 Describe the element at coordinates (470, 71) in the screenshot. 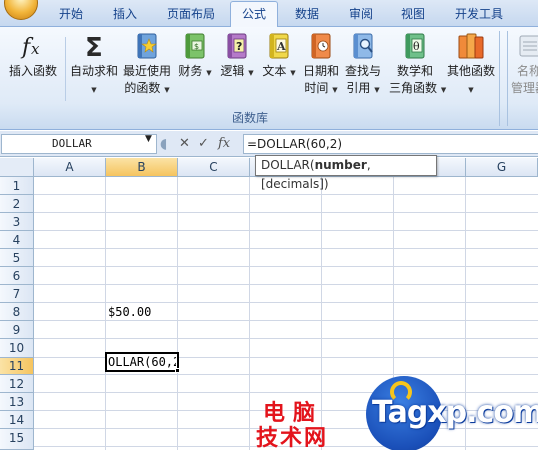

I see `more-functions-label: 其他函数` at that location.